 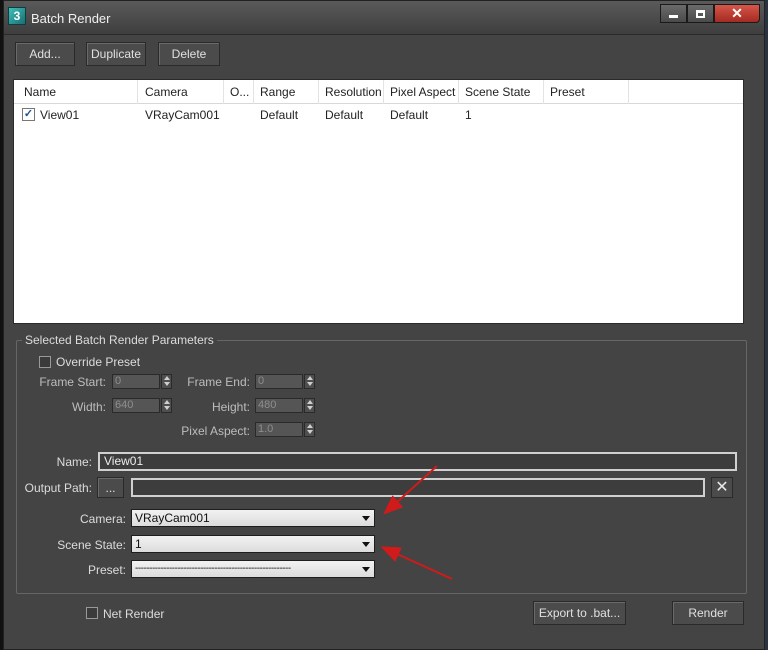 What do you see at coordinates (410, 490) in the screenshot?
I see `annotation-arrow-camera` at bounding box center [410, 490].